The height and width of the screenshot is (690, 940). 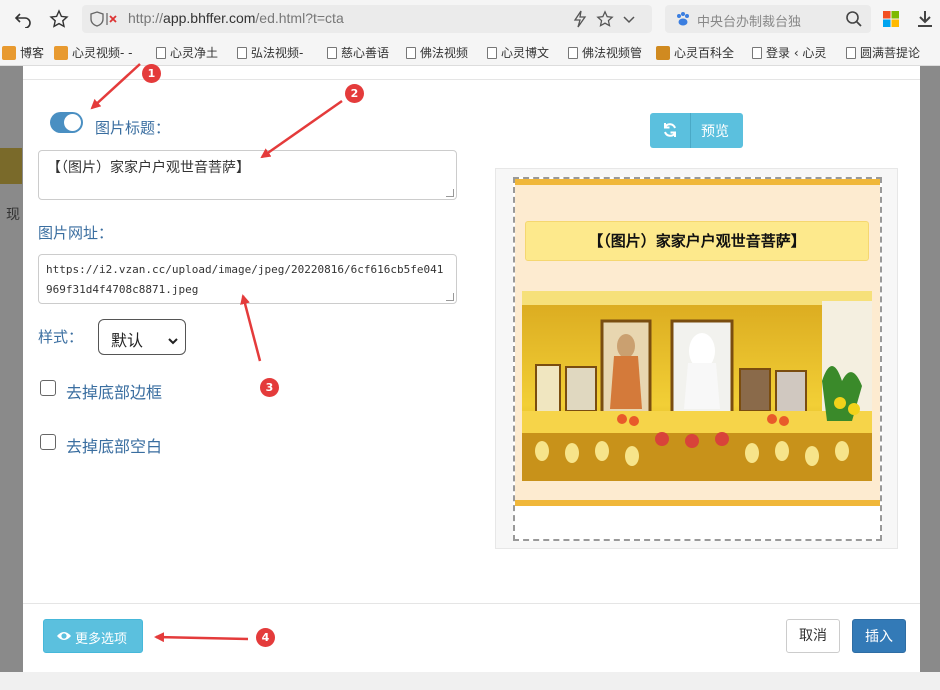 What do you see at coordinates (518, 52) in the screenshot?
I see `bookmark-item: 心灵博文` at bounding box center [518, 52].